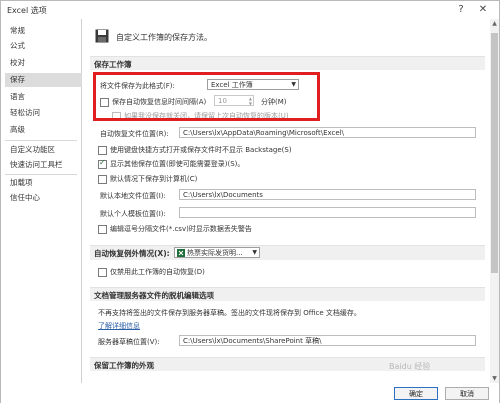 This screenshot has width=500, height=404. I want to click on section-title: 保存工作簿, so click(113, 64).